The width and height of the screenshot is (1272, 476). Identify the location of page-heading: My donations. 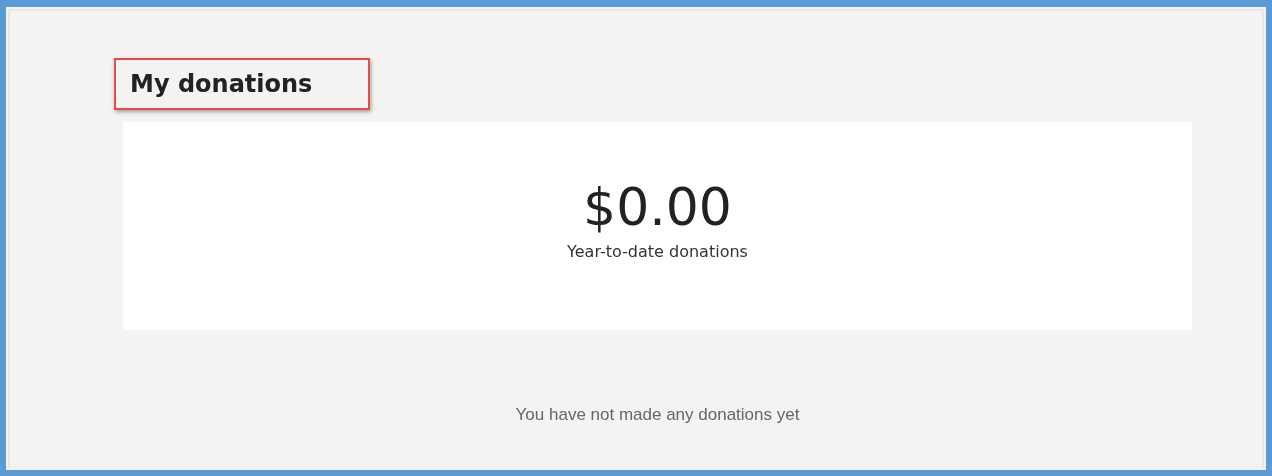
(242, 84).